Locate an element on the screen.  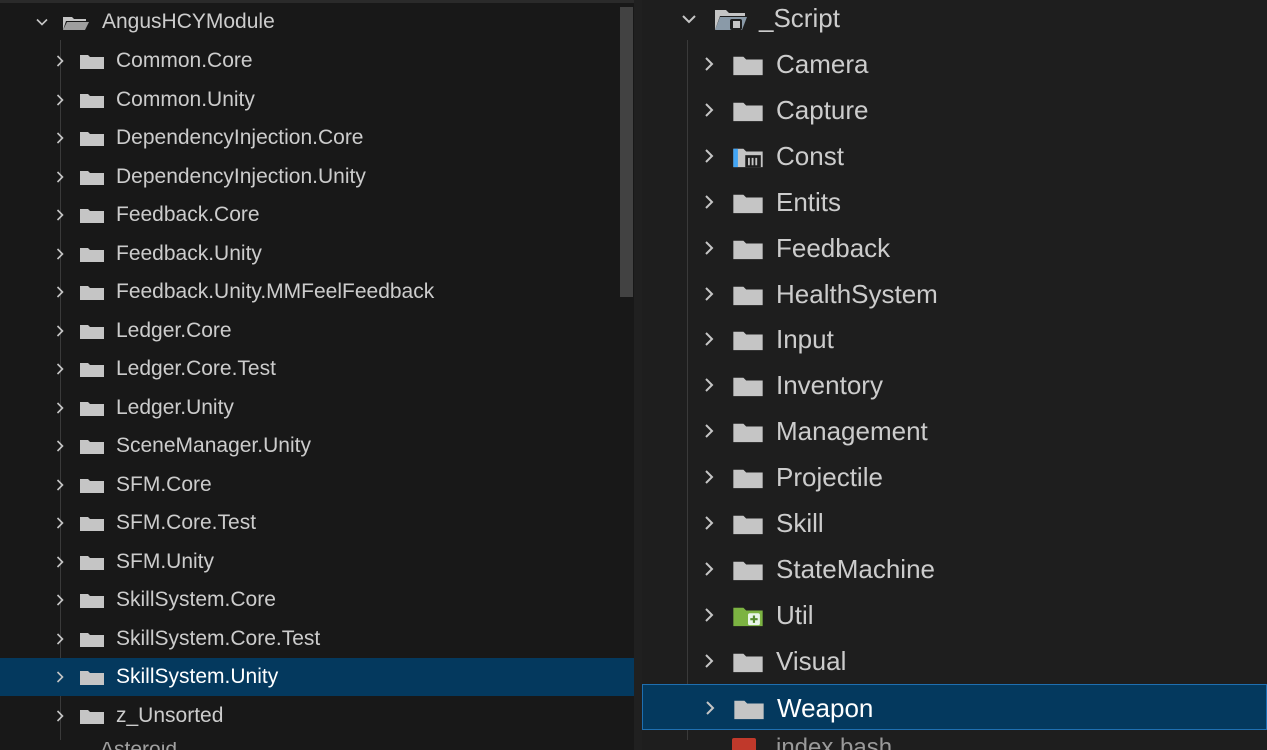
tree-item-input: Input is located at coordinates (954, 339).